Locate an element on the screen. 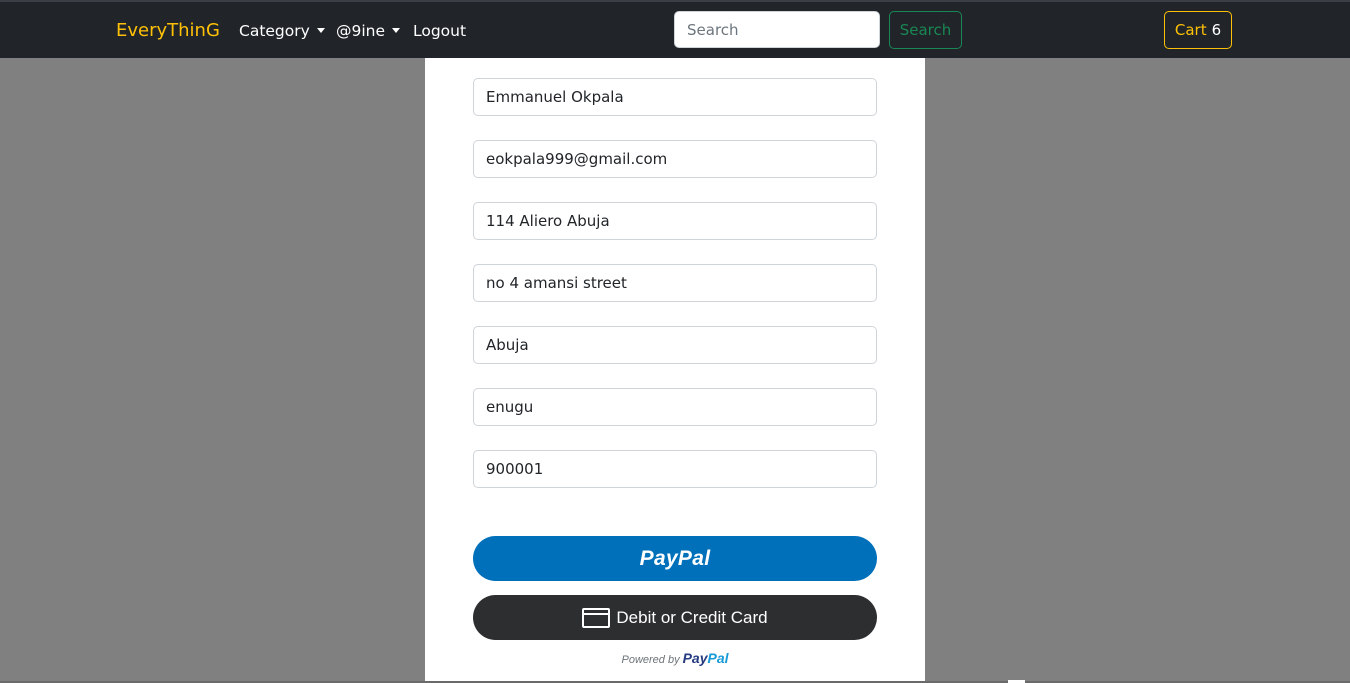 The height and width of the screenshot is (683, 1350). user-label: @9ine is located at coordinates (361, 31).